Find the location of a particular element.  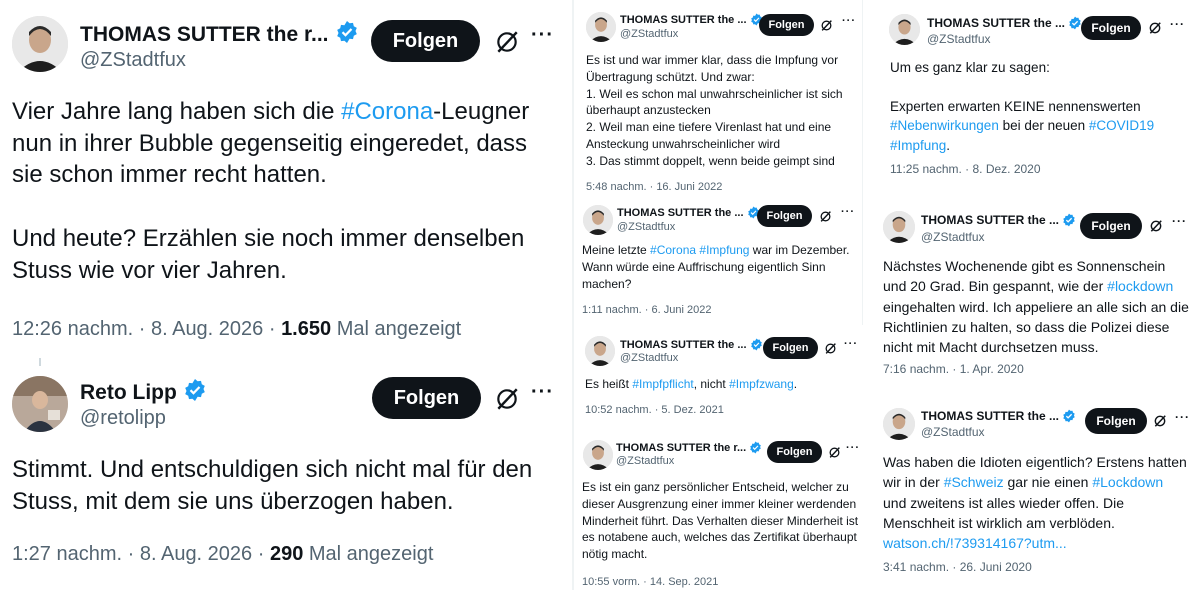

hashtag-link: #Lockdown is located at coordinates (1127, 482).